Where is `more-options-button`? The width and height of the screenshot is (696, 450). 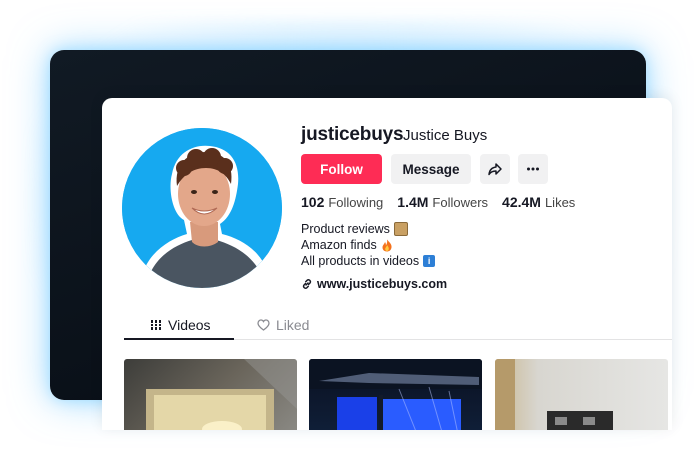
more-options-button is located at coordinates (533, 169).